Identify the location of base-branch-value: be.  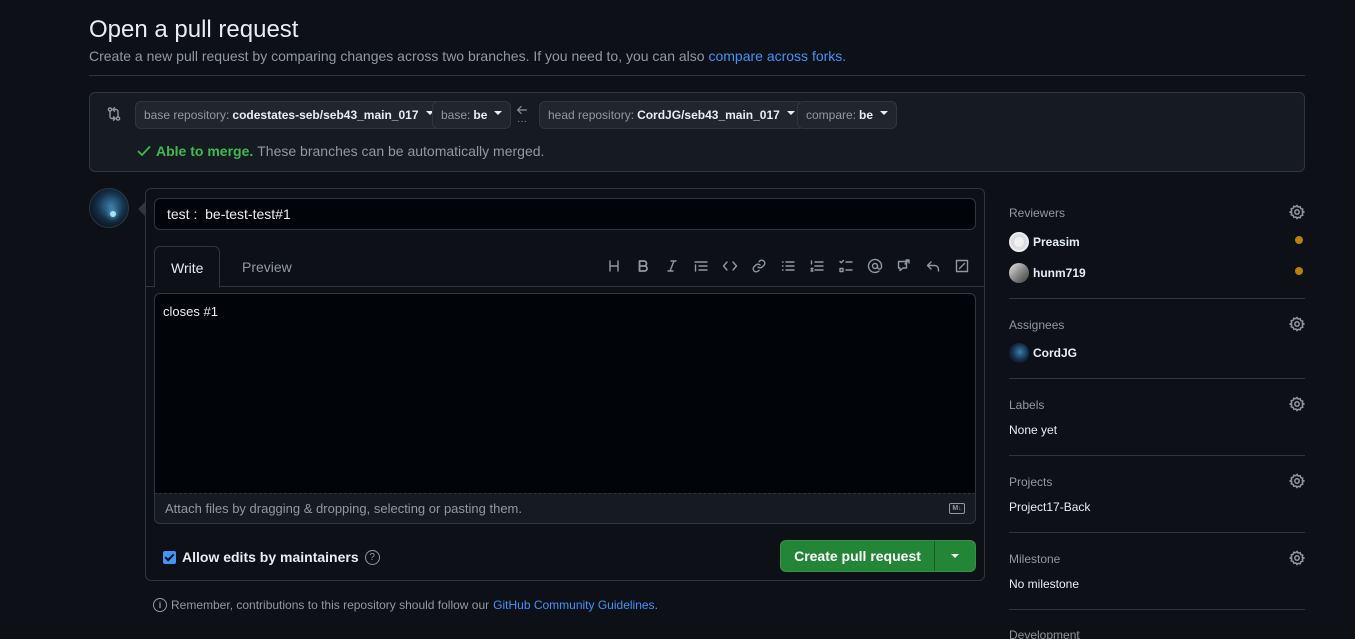
(480, 115).